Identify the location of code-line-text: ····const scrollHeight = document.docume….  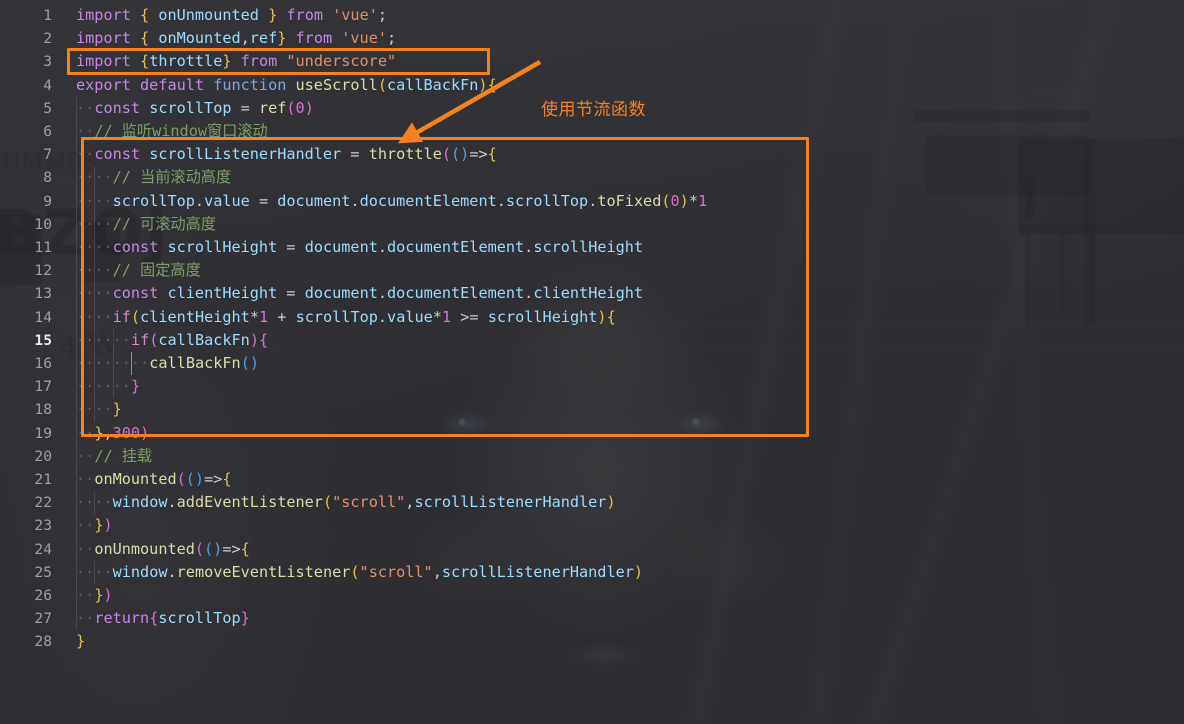
(359, 247).